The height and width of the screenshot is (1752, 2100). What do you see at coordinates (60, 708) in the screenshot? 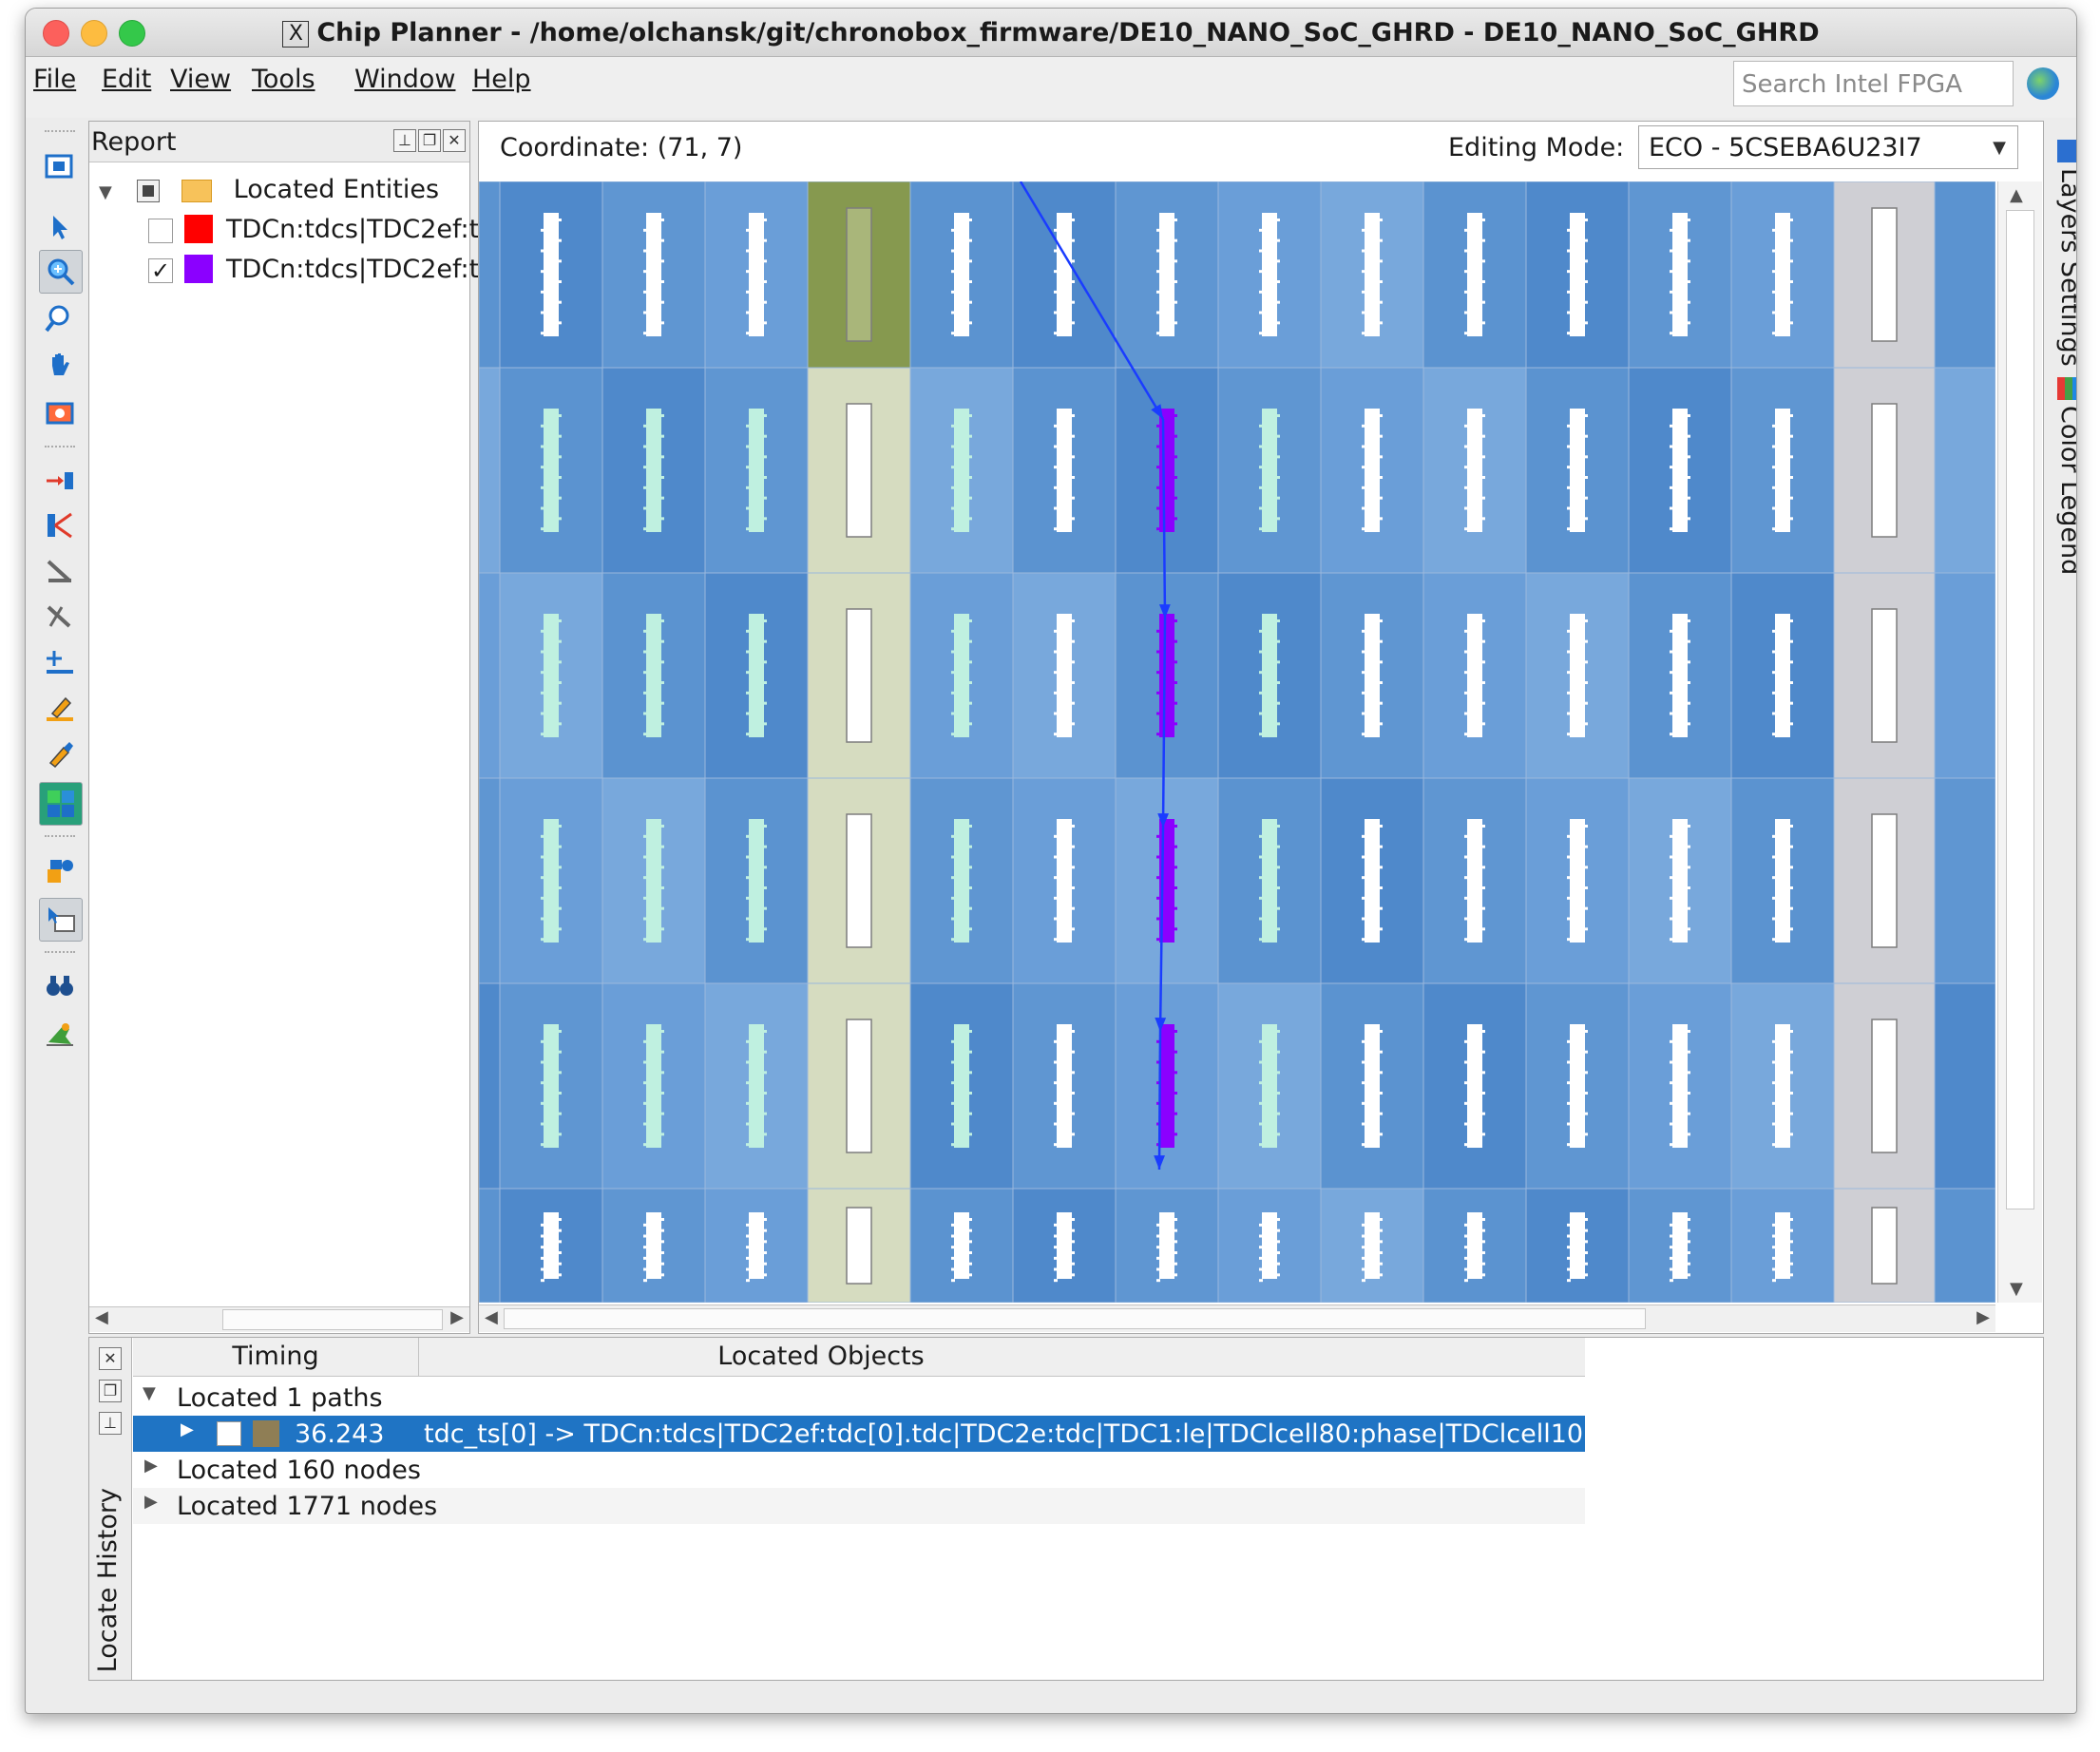
I see `highlight-brush-icon` at bounding box center [60, 708].